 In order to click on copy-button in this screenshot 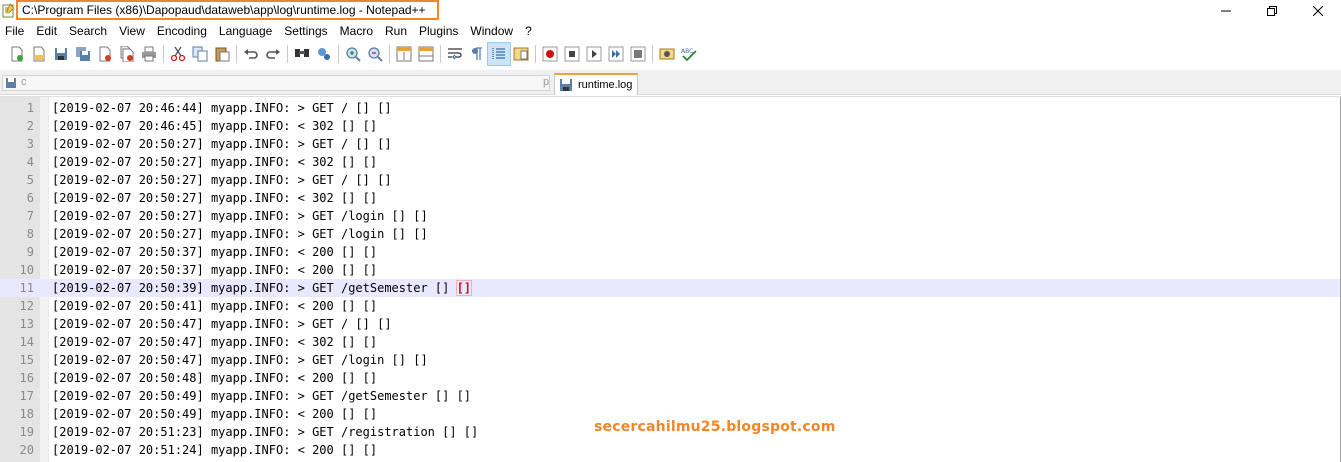, I will do `click(200, 54)`.